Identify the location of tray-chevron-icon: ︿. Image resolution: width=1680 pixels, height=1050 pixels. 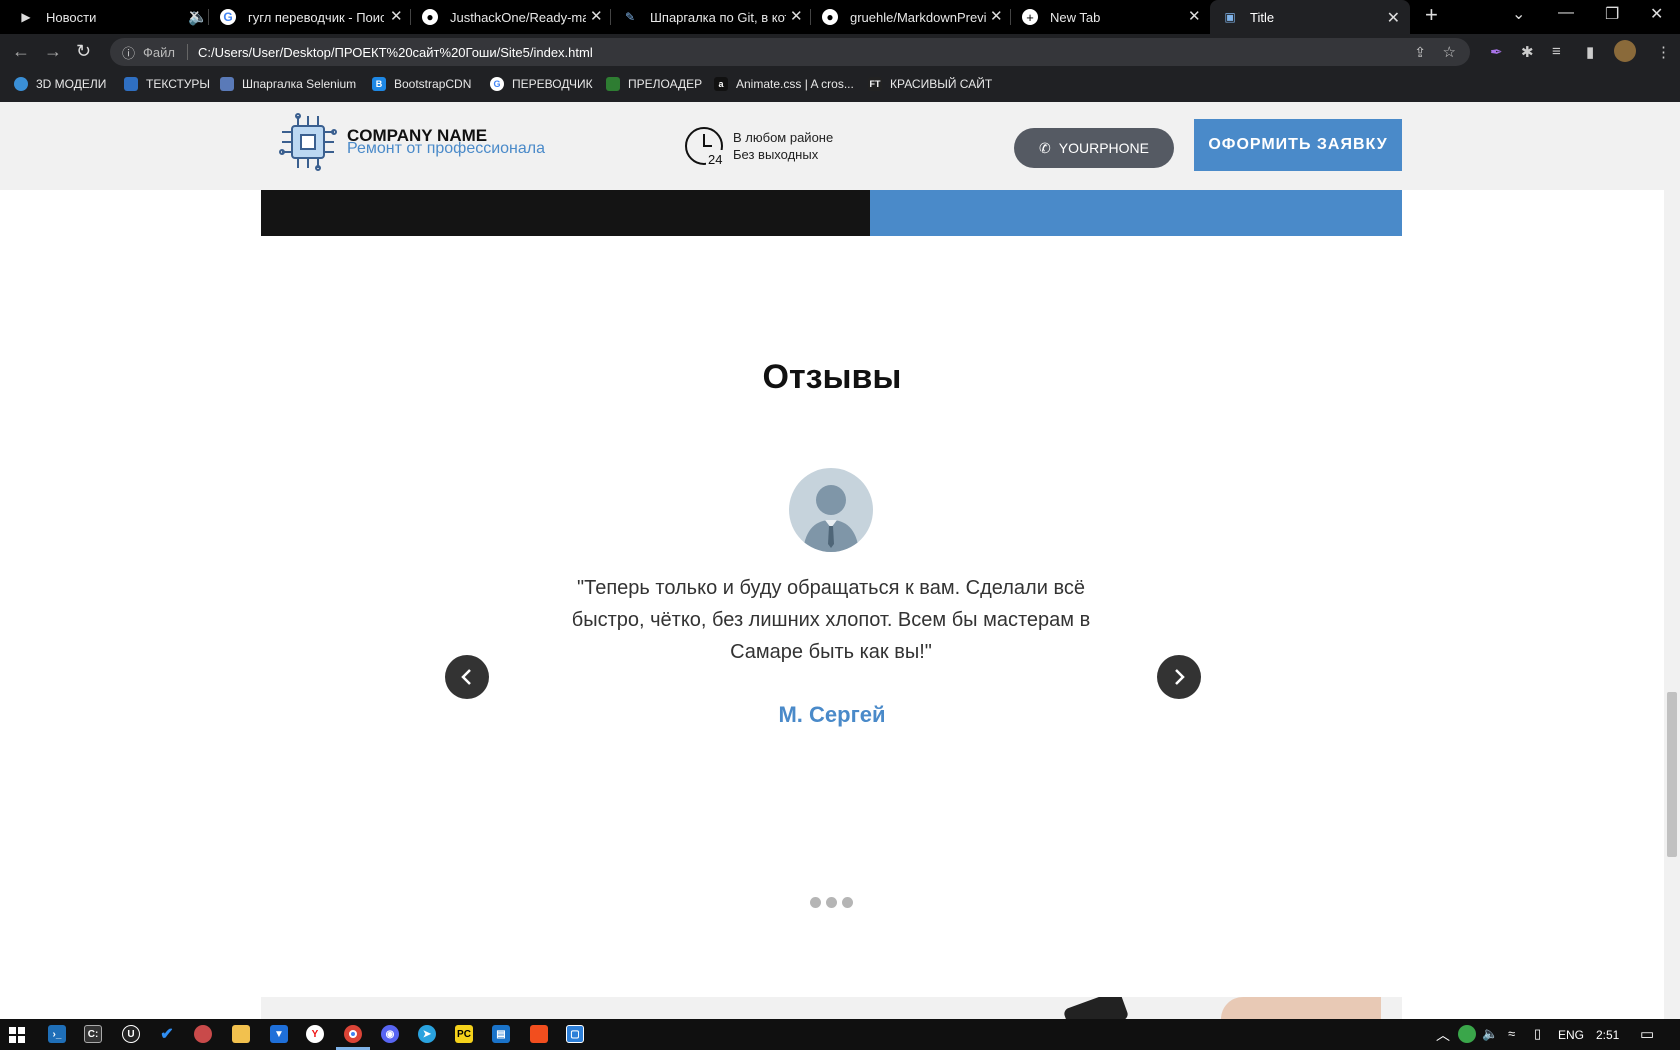
(1443, 1035).